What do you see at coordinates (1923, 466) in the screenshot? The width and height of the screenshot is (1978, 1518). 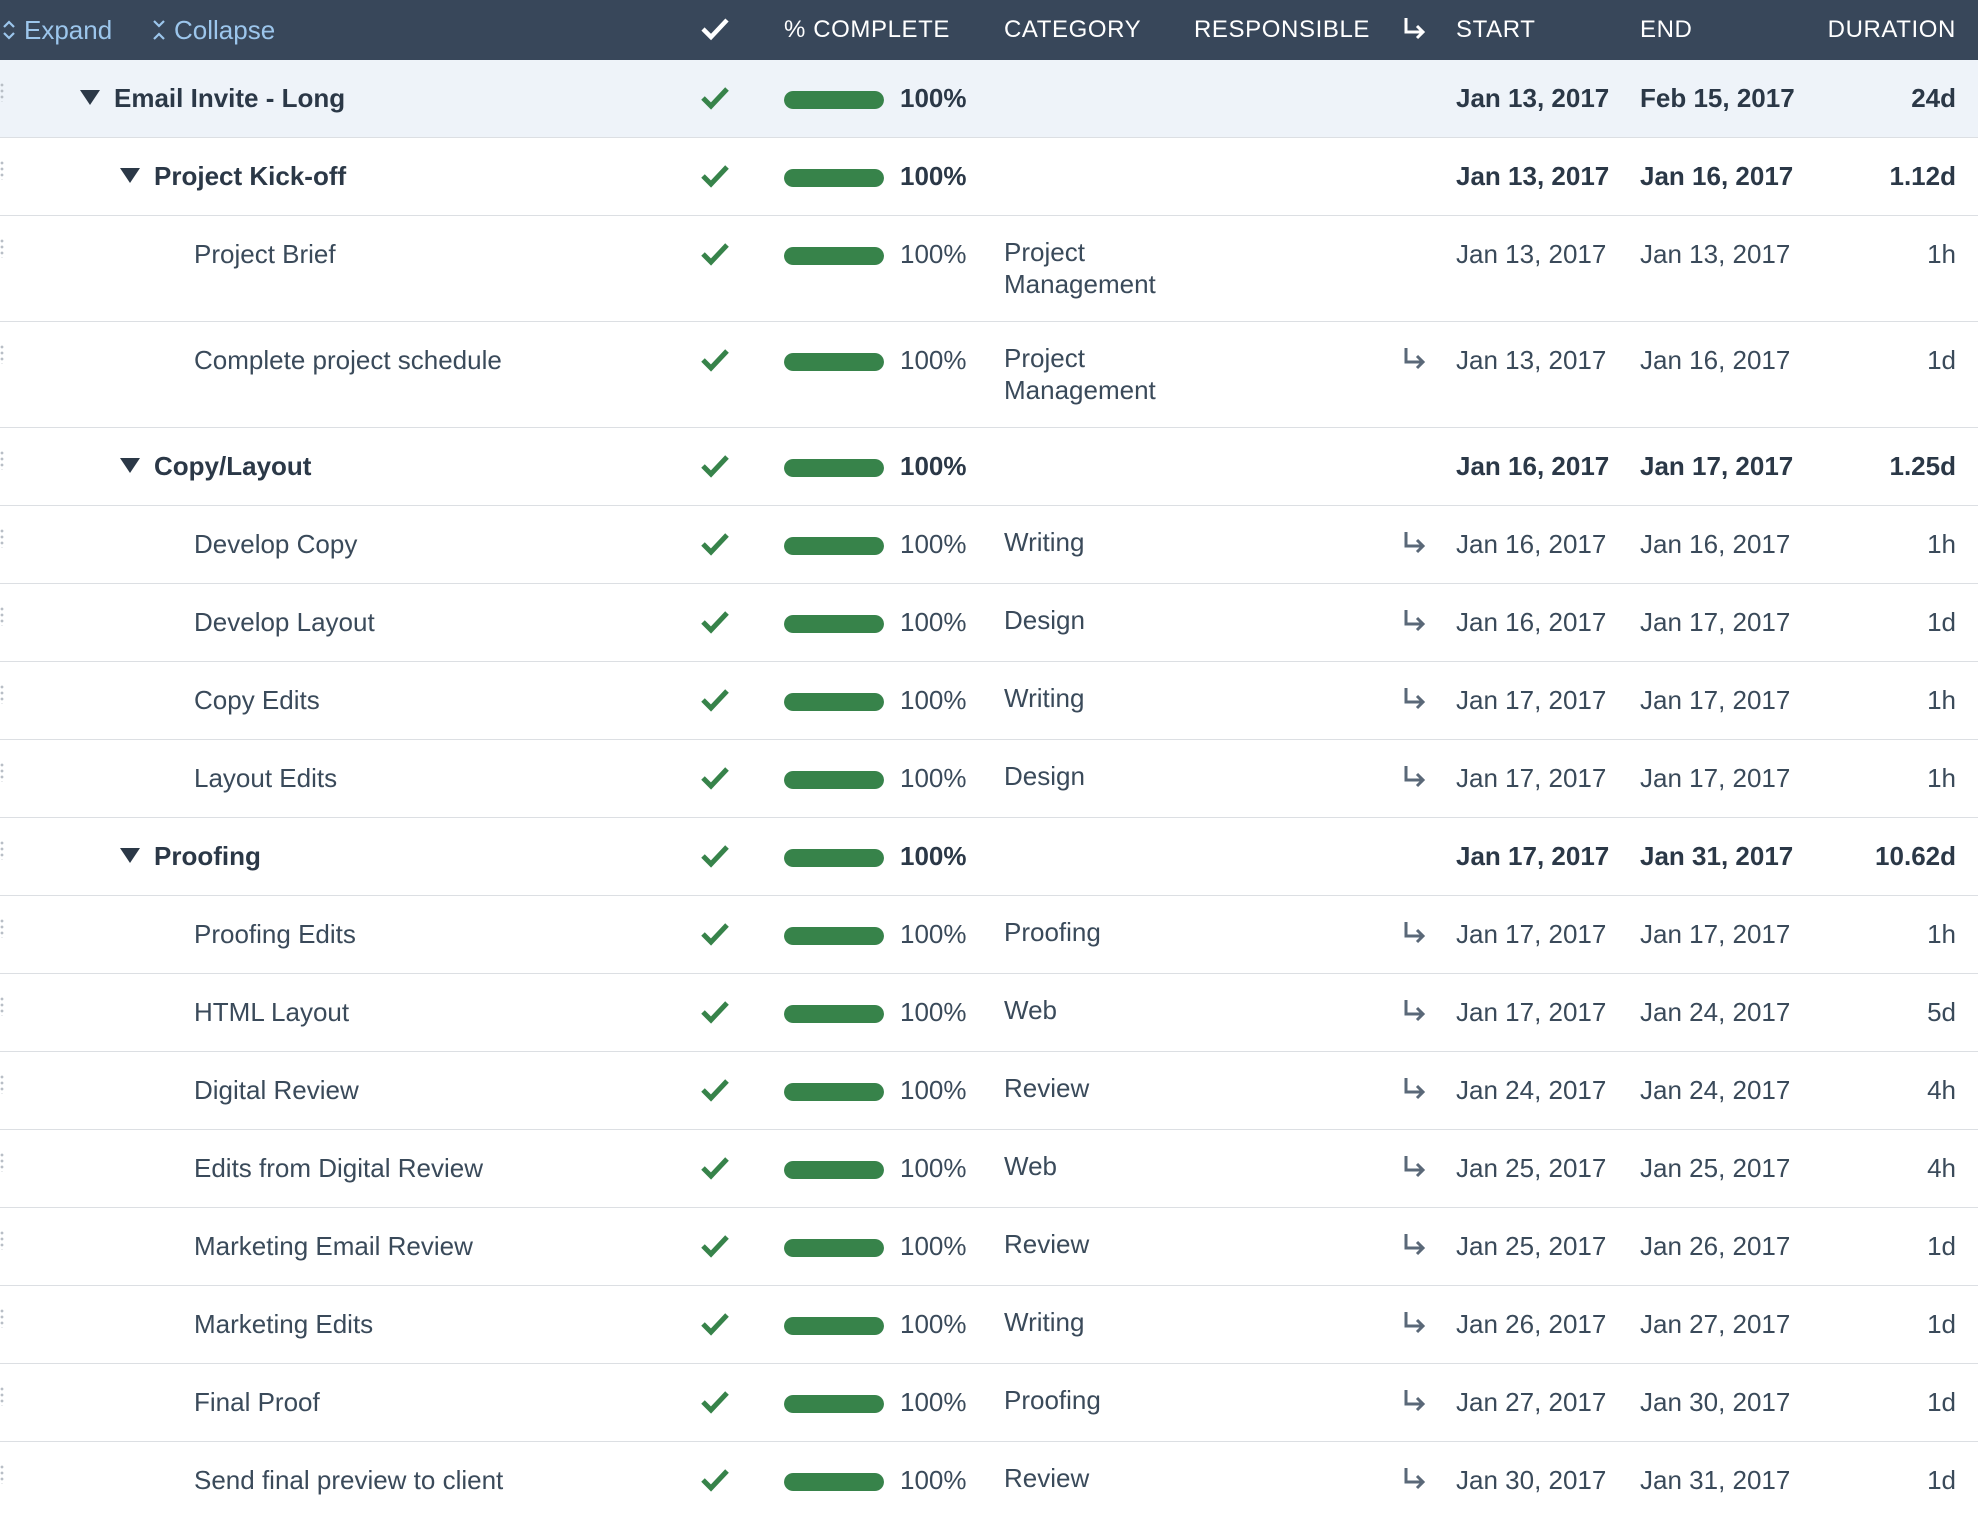 I see `duration-value: 1.25d` at bounding box center [1923, 466].